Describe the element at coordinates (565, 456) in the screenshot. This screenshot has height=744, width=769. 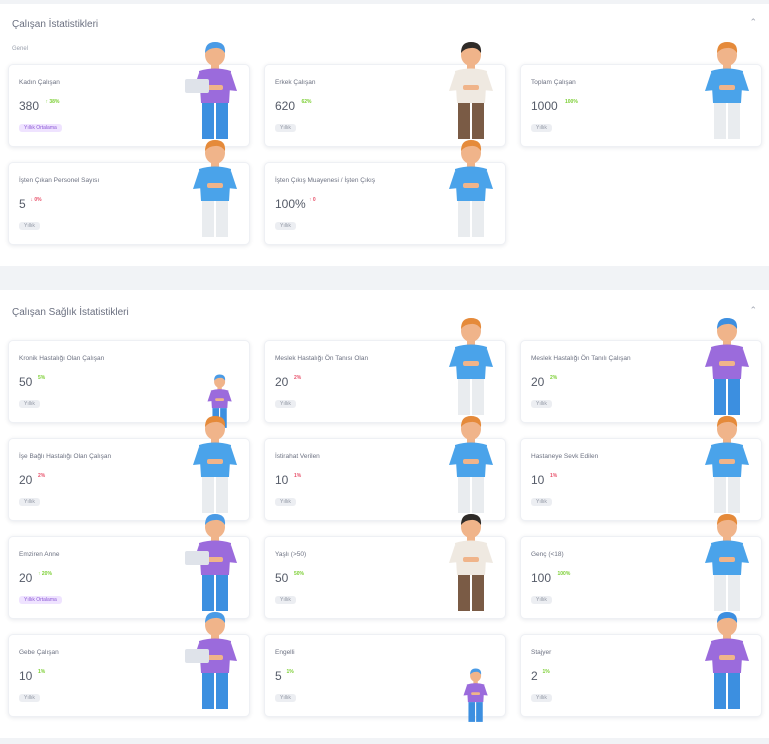
I see `stat-label: Hastaneye Sevk Edilen` at that location.